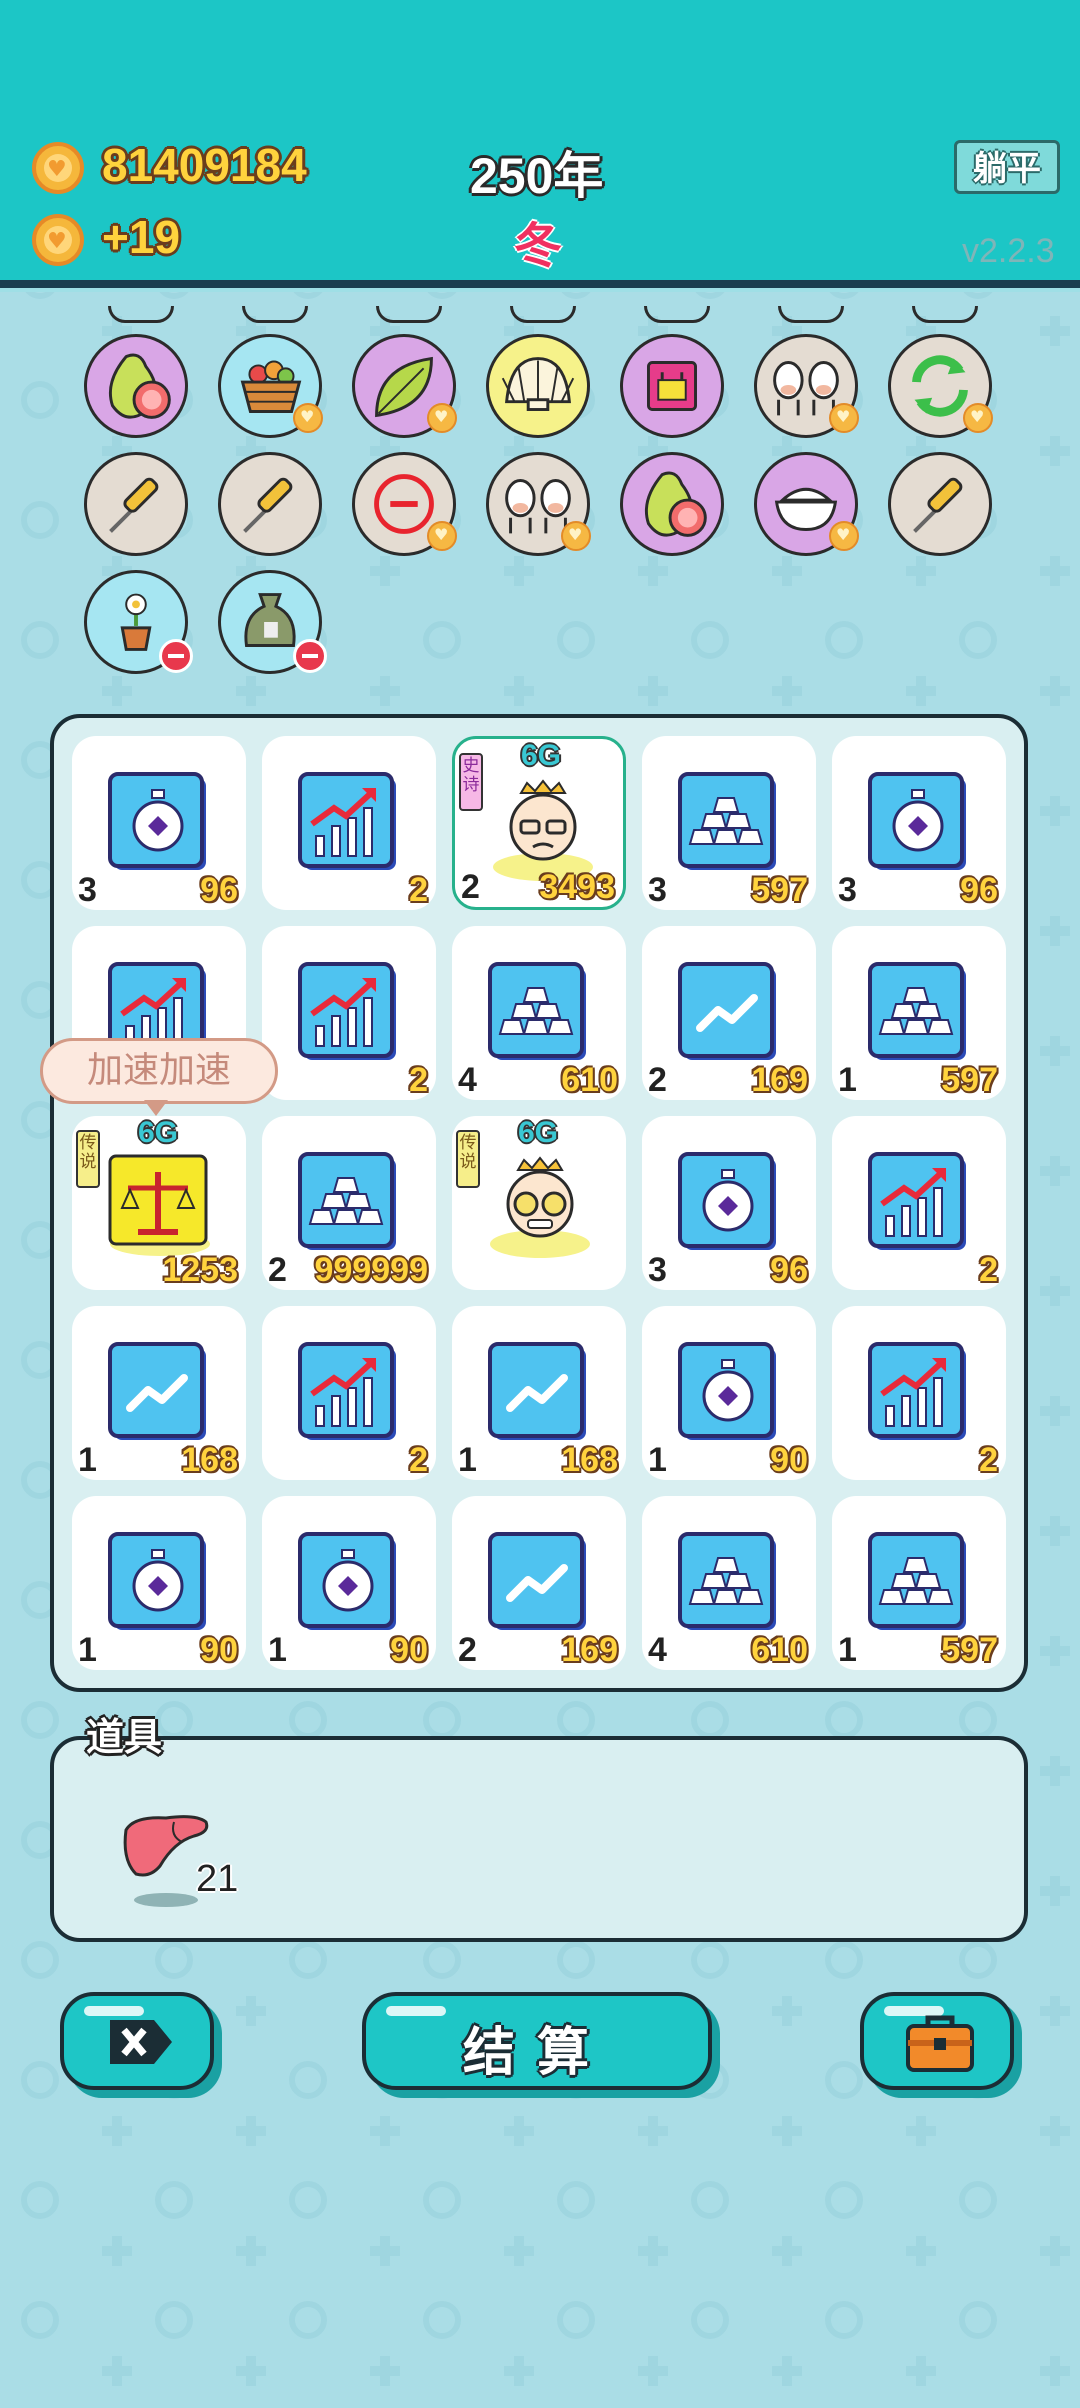 The image size is (1080, 2408). I want to click on close-button, so click(137, 2041).